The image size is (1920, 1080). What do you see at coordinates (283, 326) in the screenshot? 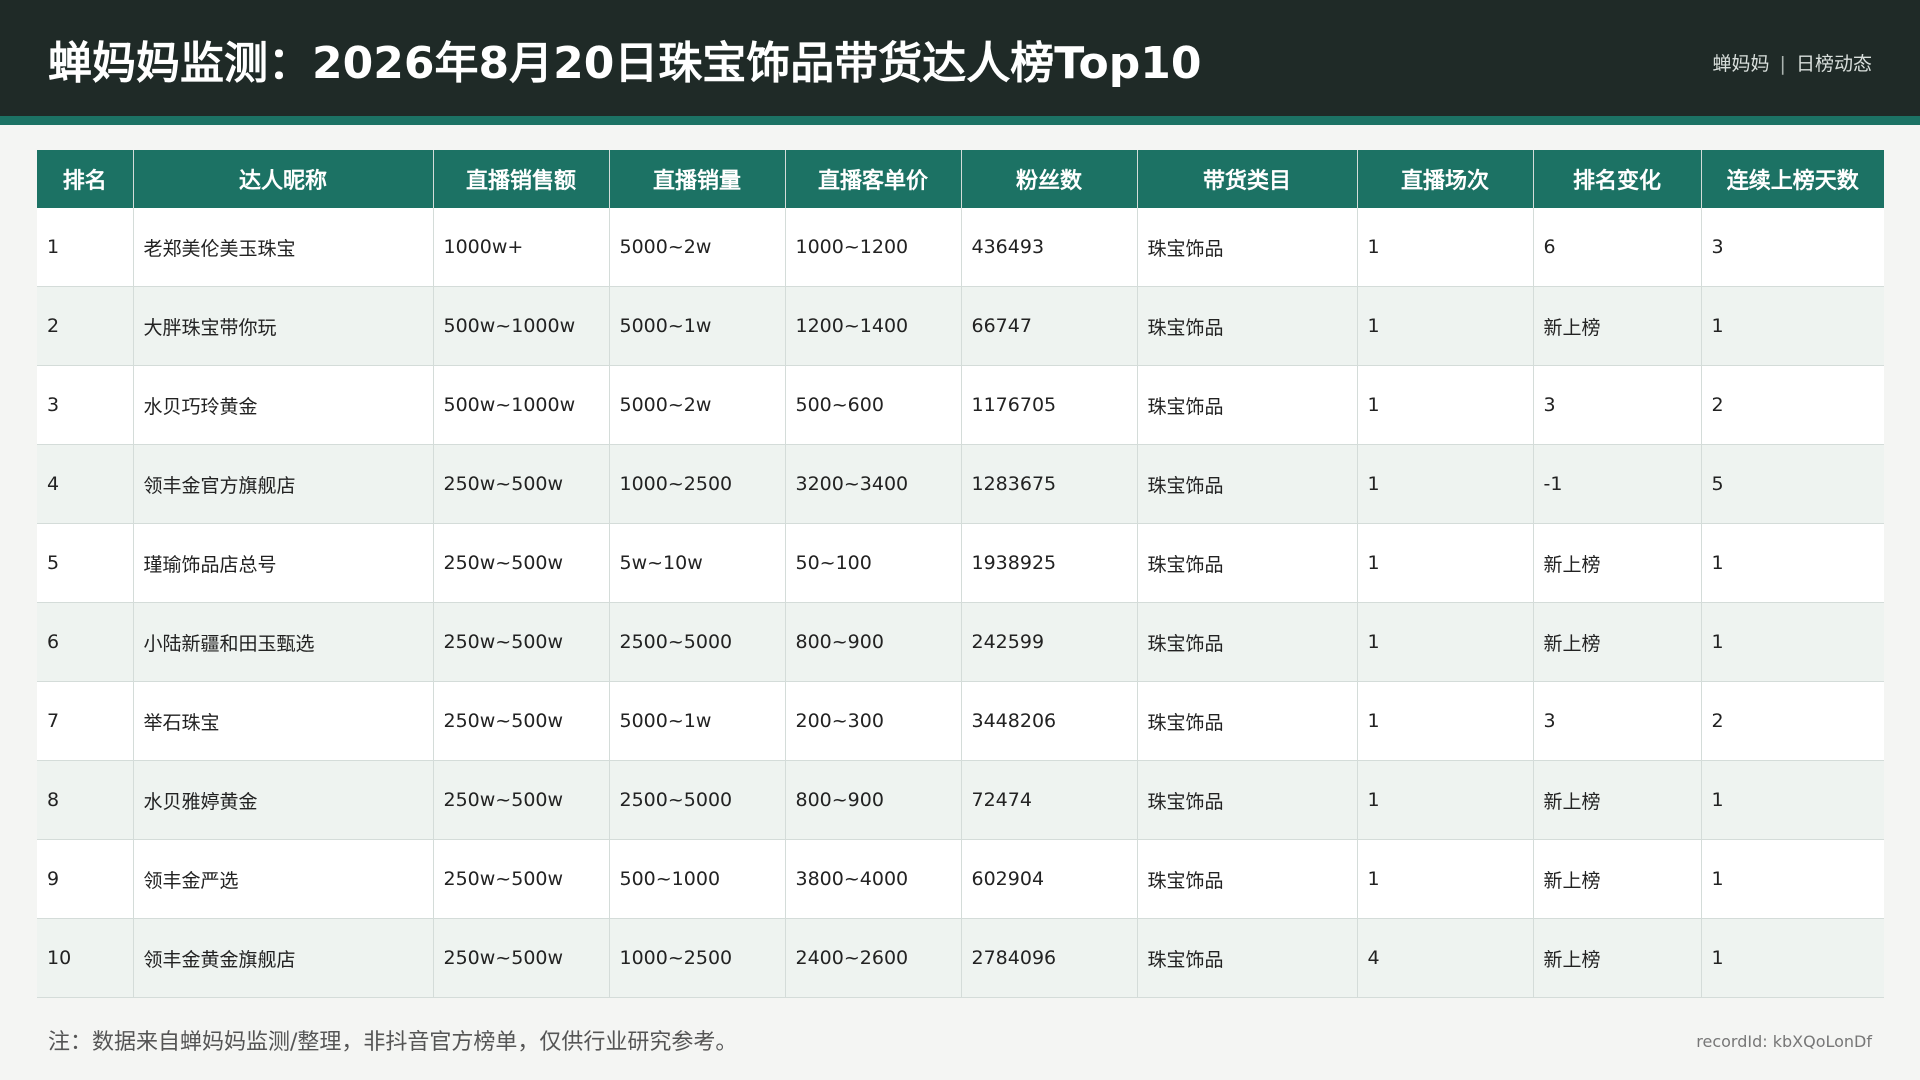
I see `table-cell: 大胖珠宝带你玩` at bounding box center [283, 326].